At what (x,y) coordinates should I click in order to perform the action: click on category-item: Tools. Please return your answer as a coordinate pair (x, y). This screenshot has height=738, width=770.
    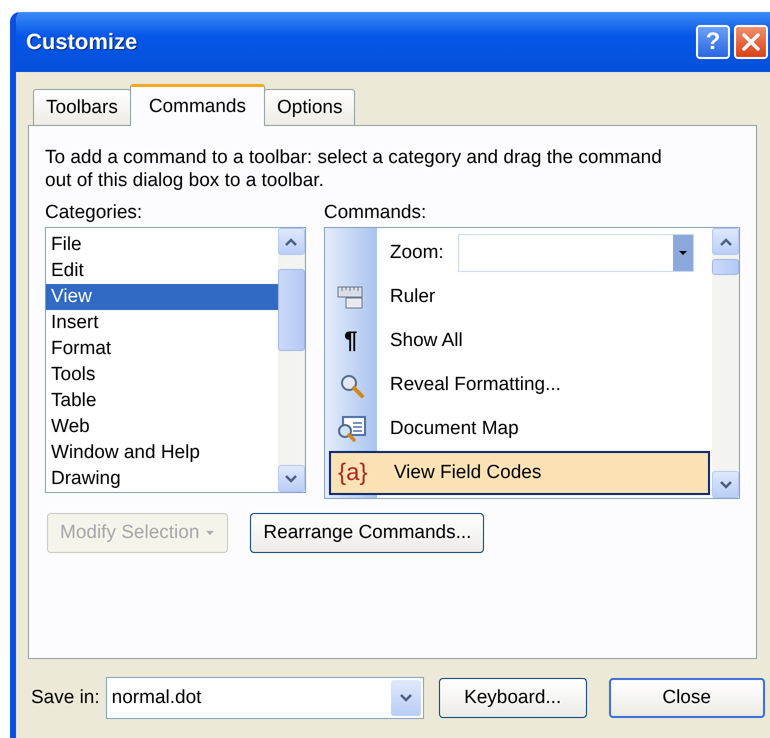
    Looking at the image, I should click on (162, 375).